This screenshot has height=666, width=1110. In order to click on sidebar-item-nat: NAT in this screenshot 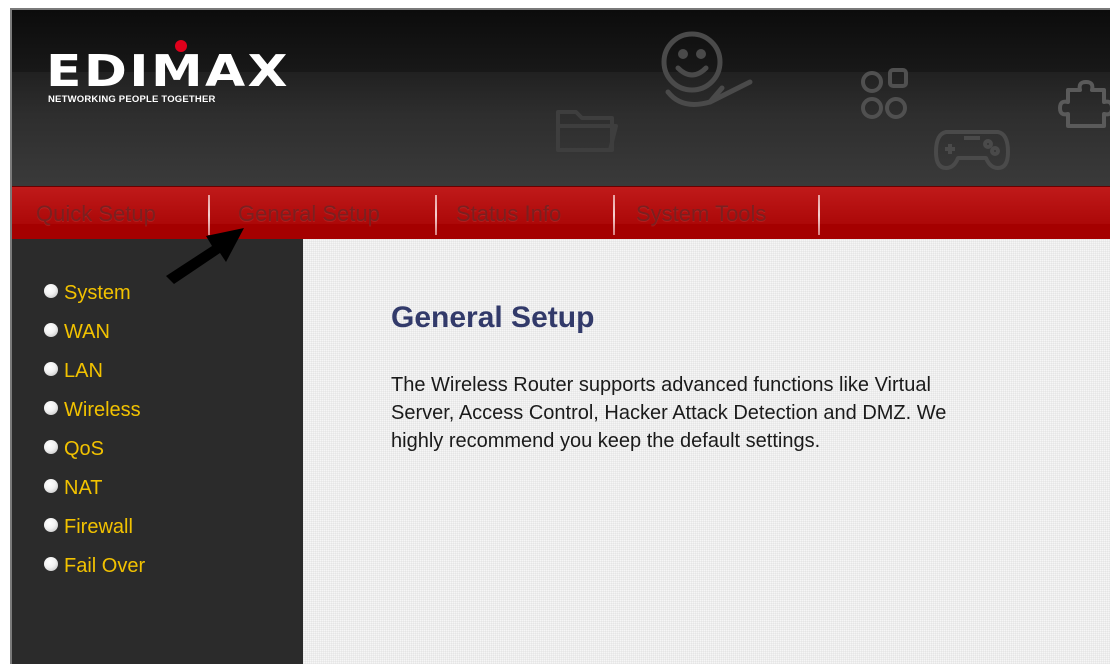, I will do `click(73, 488)`.